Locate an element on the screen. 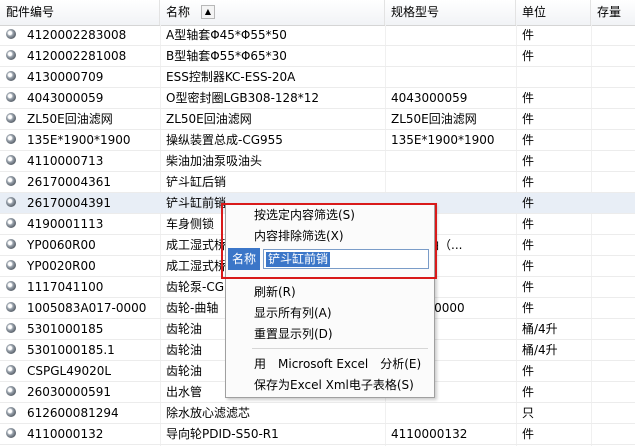 The height and width of the screenshot is (446, 635). column-header-unit: 单位 is located at coordinates (553, 12).